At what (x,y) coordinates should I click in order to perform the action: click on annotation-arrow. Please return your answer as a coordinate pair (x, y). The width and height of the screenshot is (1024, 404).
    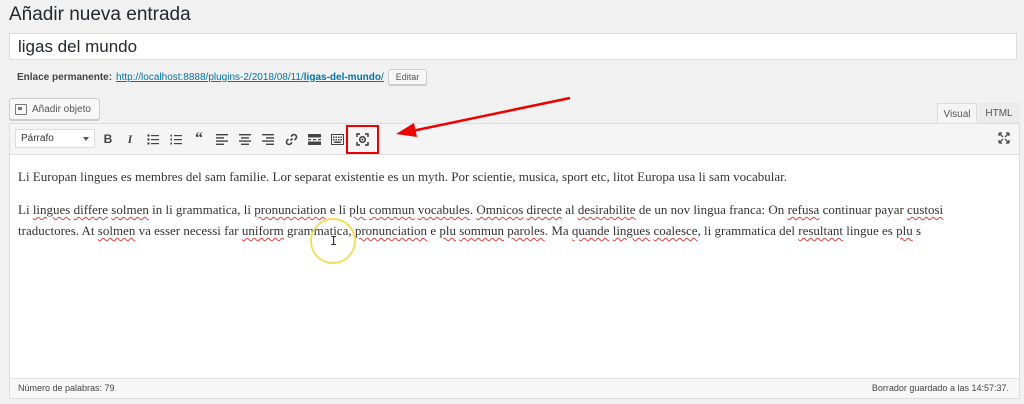
    Looking at the image, I should click on (483, 116).